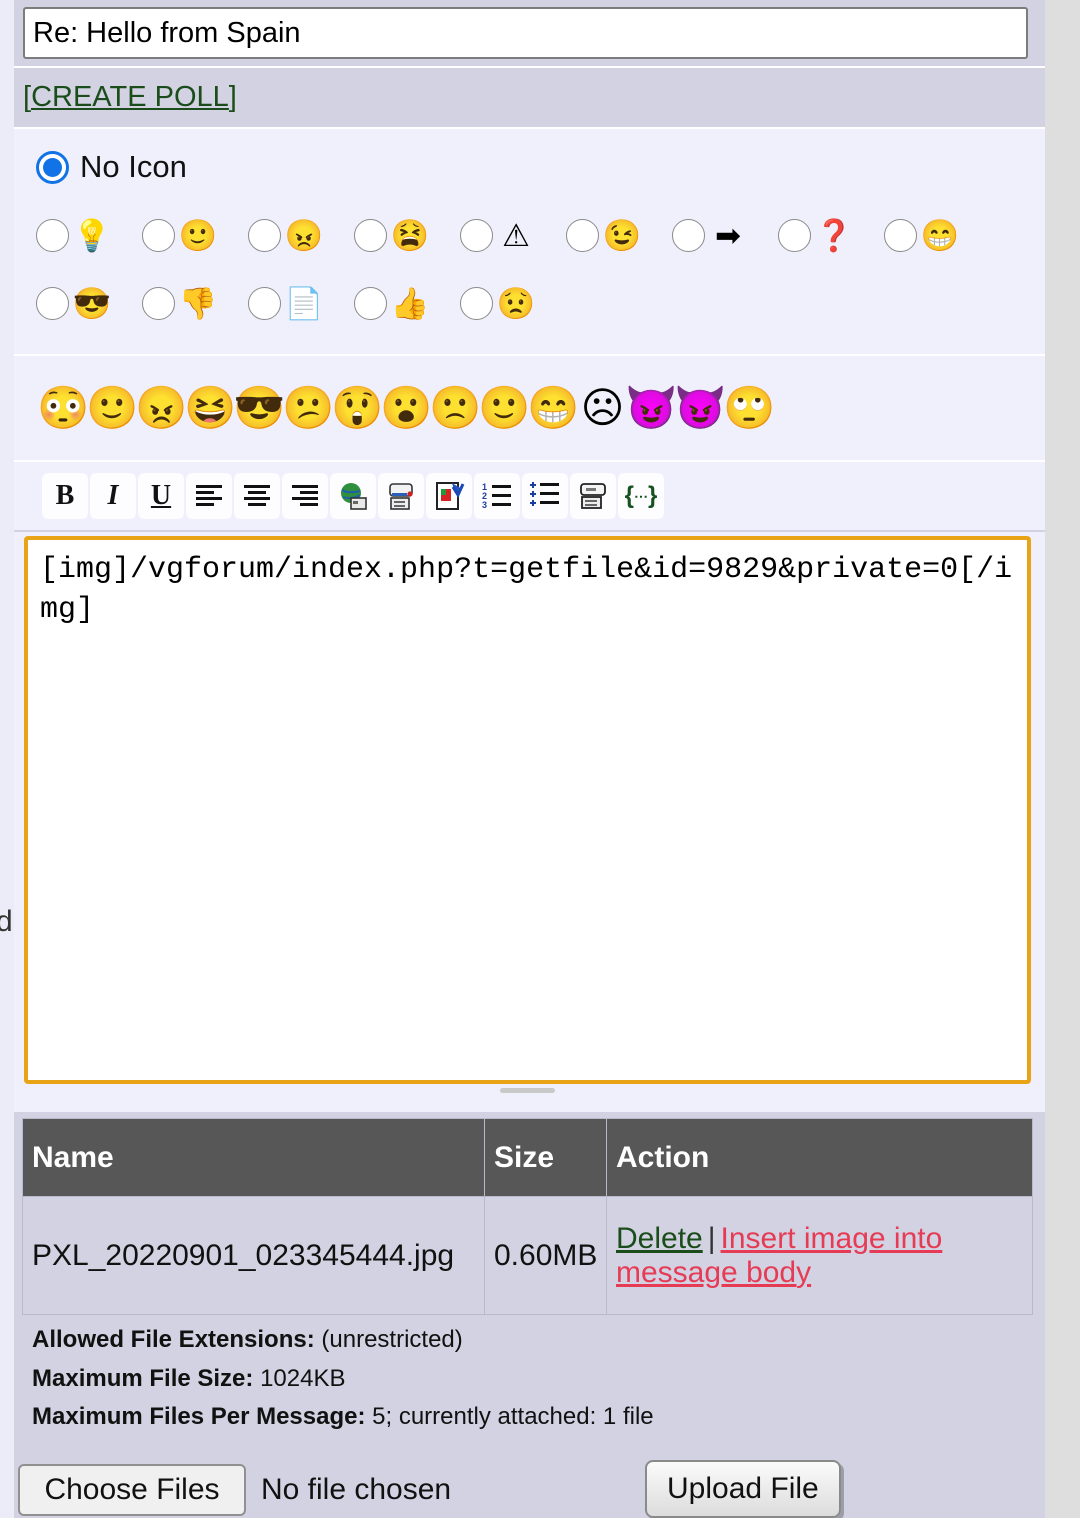  What do you see at coordinates (89, 303) in the screenshot?
I see `icon-option-cool: 😎` at bounding box center [89, 303].